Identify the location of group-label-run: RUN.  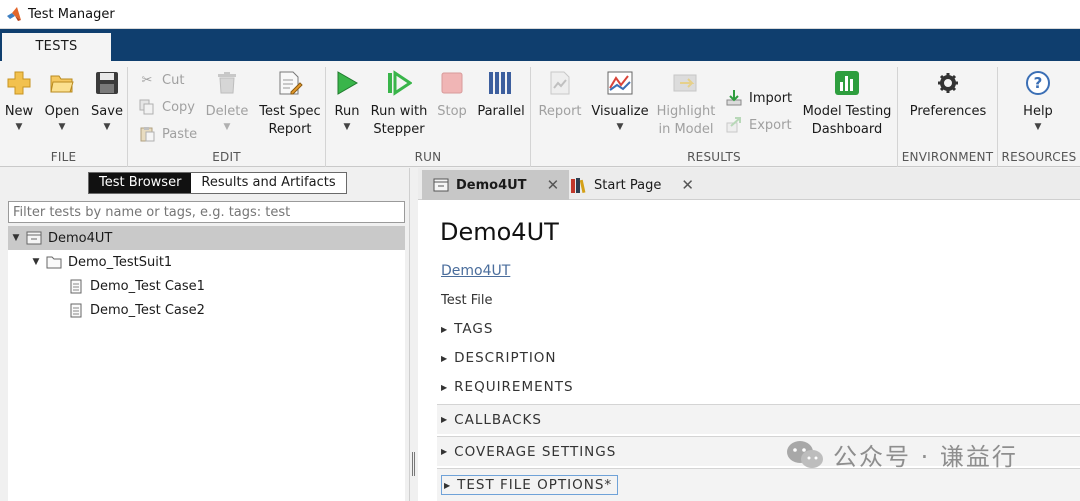
(428, 157).